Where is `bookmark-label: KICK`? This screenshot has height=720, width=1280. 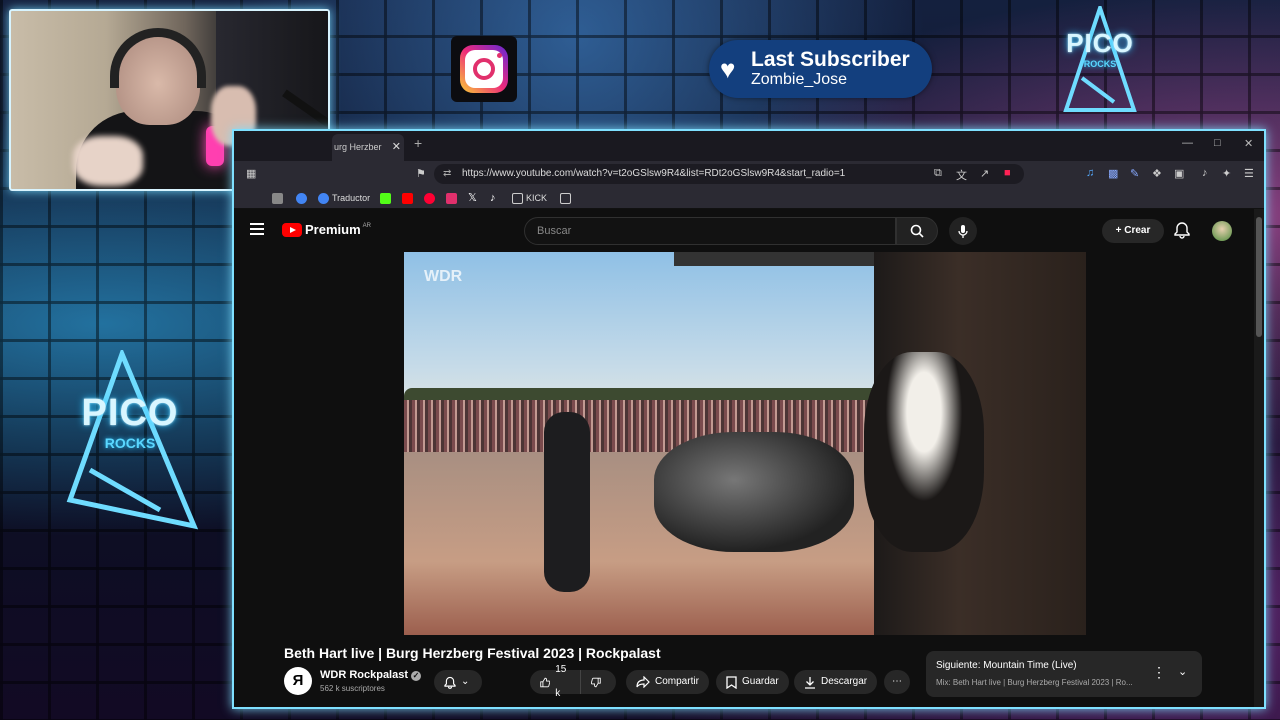 bookmark-label: KICK is located at coordinates (537, 198).